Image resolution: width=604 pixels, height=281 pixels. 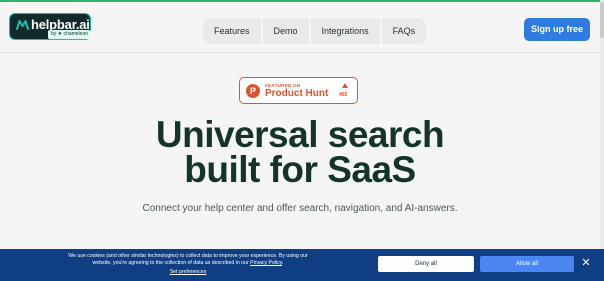 I want to click on hero-title-line-2: built for SaaS, so click(x=300, y=169).